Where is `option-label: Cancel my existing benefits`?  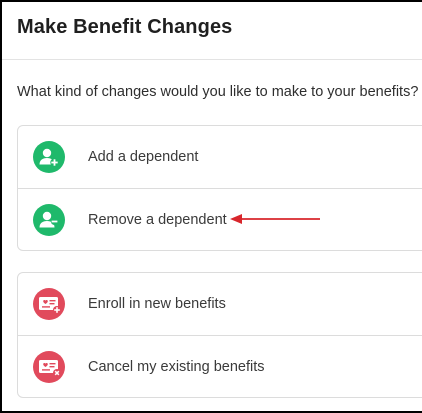
option-label: Cancel my existing benefits is located at coordinates (176, 366).